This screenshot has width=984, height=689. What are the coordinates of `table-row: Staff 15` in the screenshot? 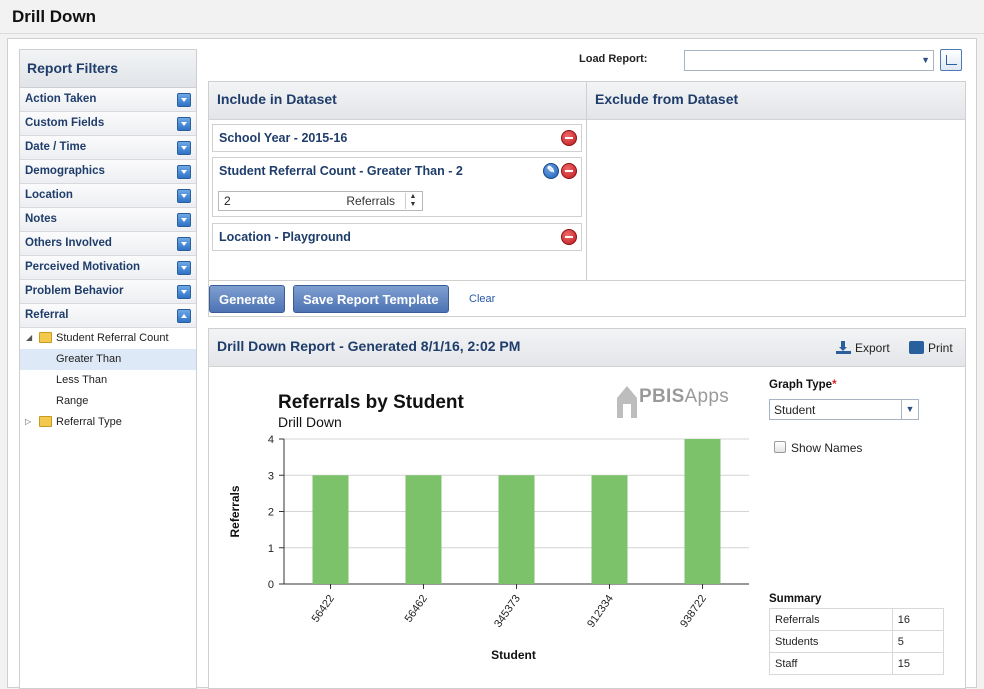 It's located at (857, 663).